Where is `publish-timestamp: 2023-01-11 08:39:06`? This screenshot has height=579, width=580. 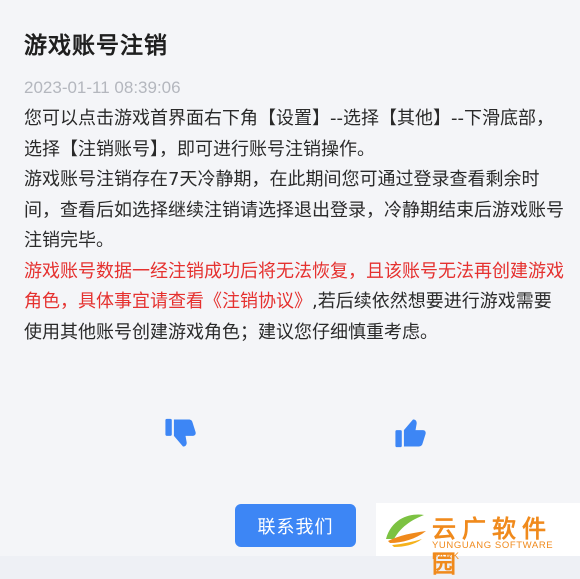
publish-timestamp: 2023-01-11 08:39:06 is located at coordinates (102, 87).